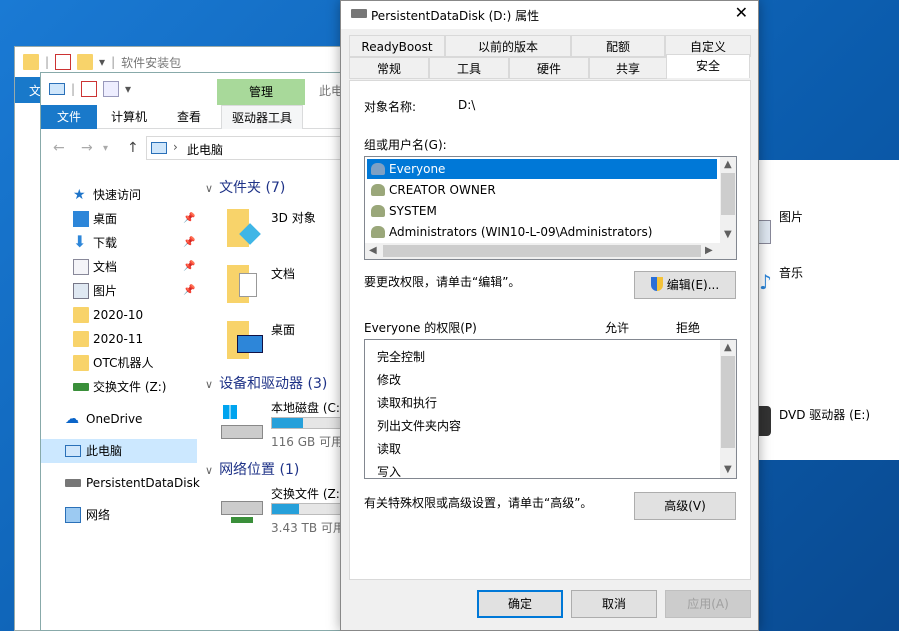 The image size is (899, 631). What do you see at coordinates (242, 509) in the screenshot?
I see `network-share-icon` at bounding box center [242, 509].